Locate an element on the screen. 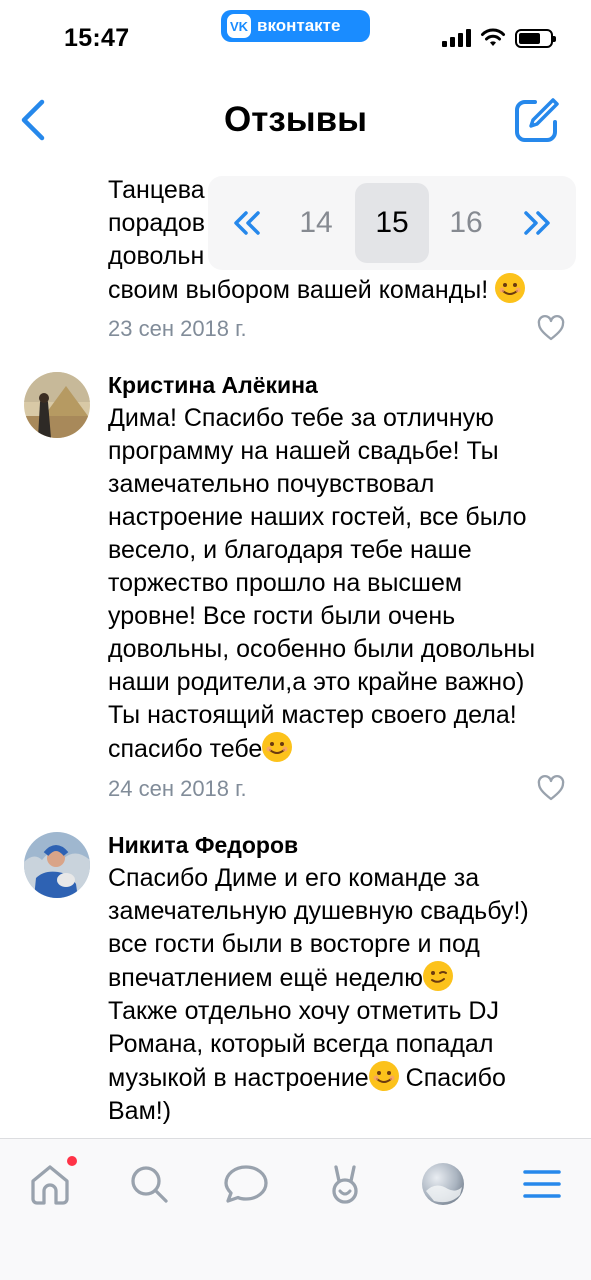 This screenshot has width=591, height=1280. profile-avatar is located at coordinates (443, 1184).